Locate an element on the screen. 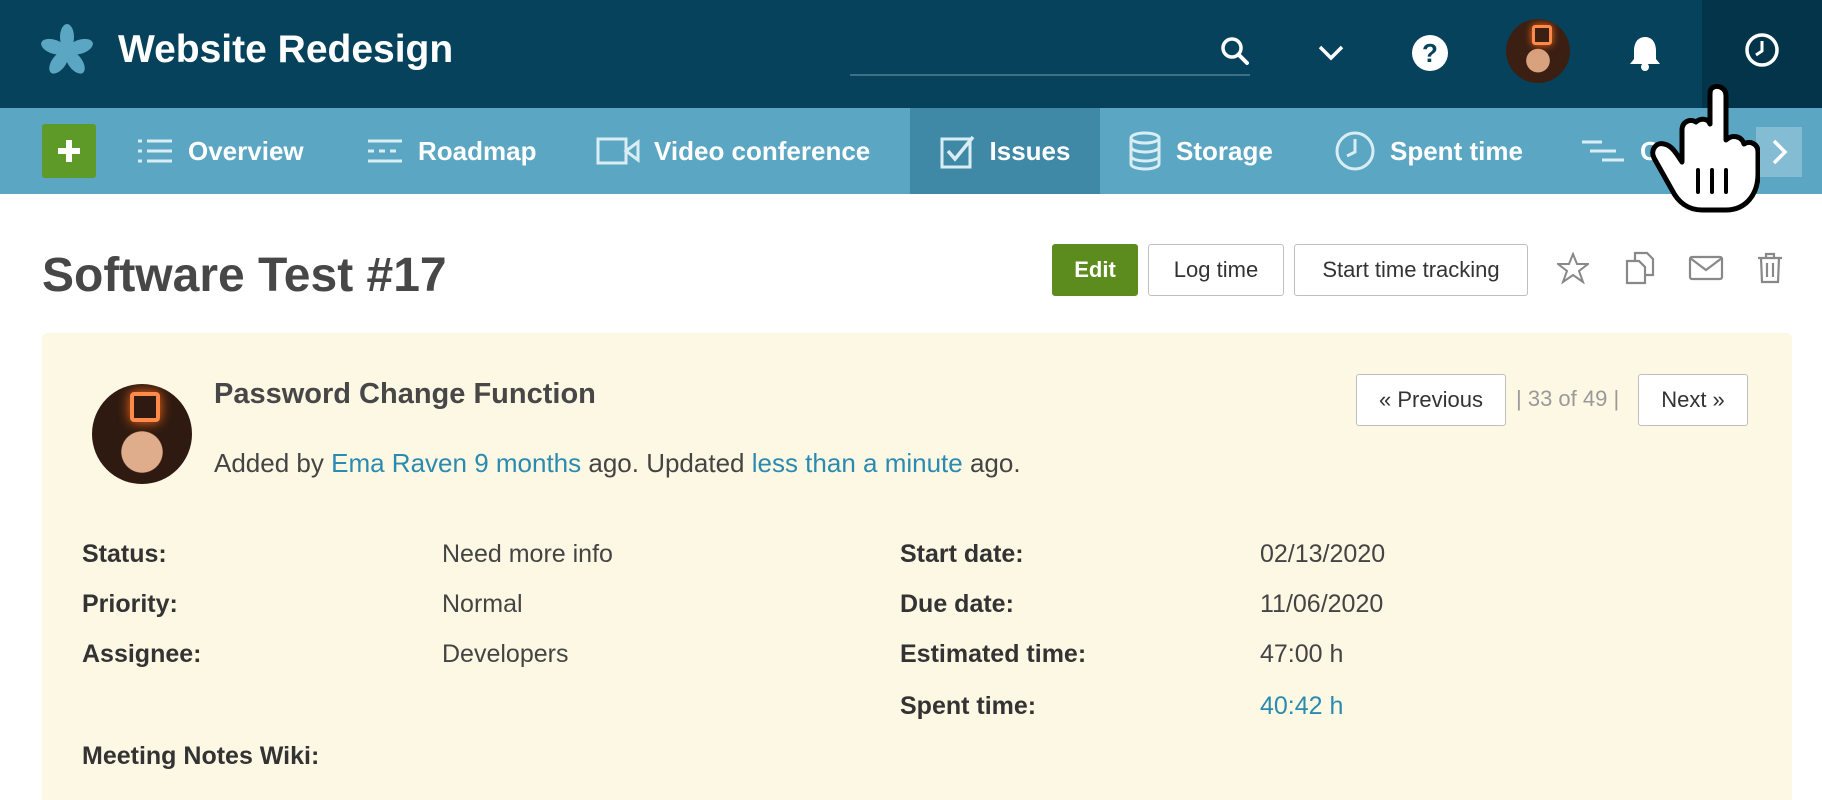  log-time-button: Log time is located at coordinates (1216, 270).